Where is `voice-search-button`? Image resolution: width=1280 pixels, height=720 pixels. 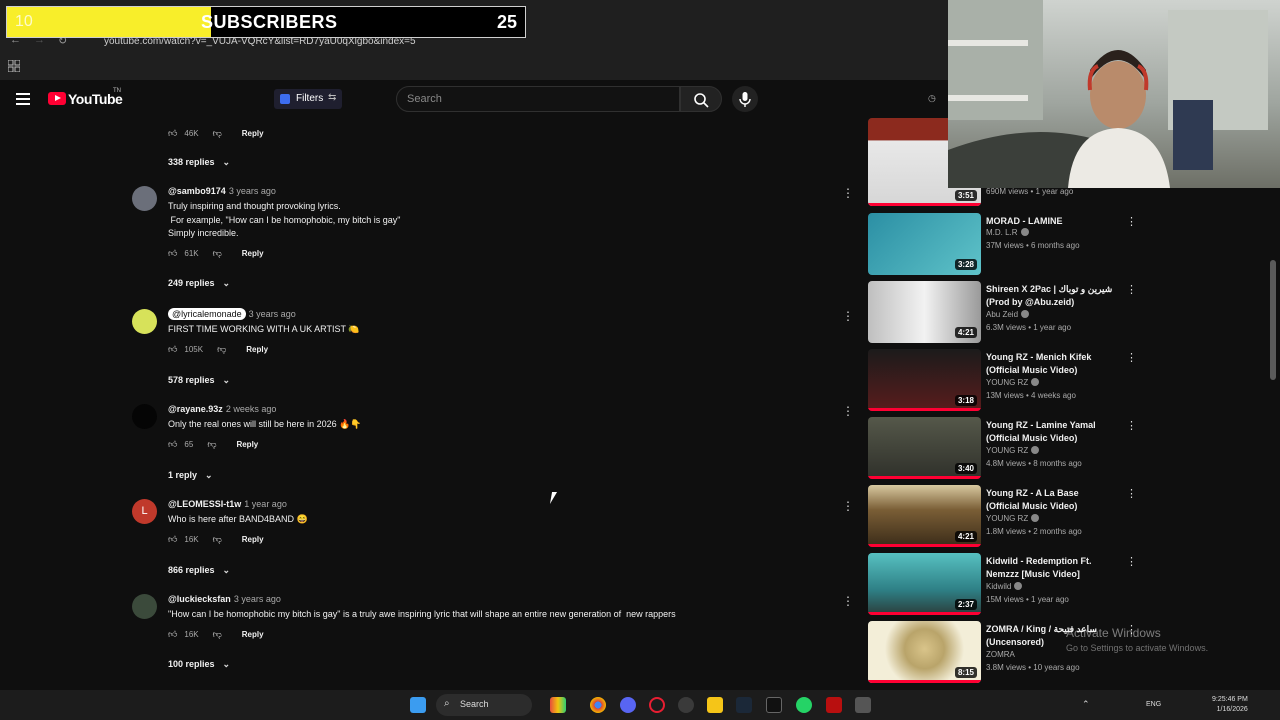
voice-search-button is located at coordinates (745, 99).